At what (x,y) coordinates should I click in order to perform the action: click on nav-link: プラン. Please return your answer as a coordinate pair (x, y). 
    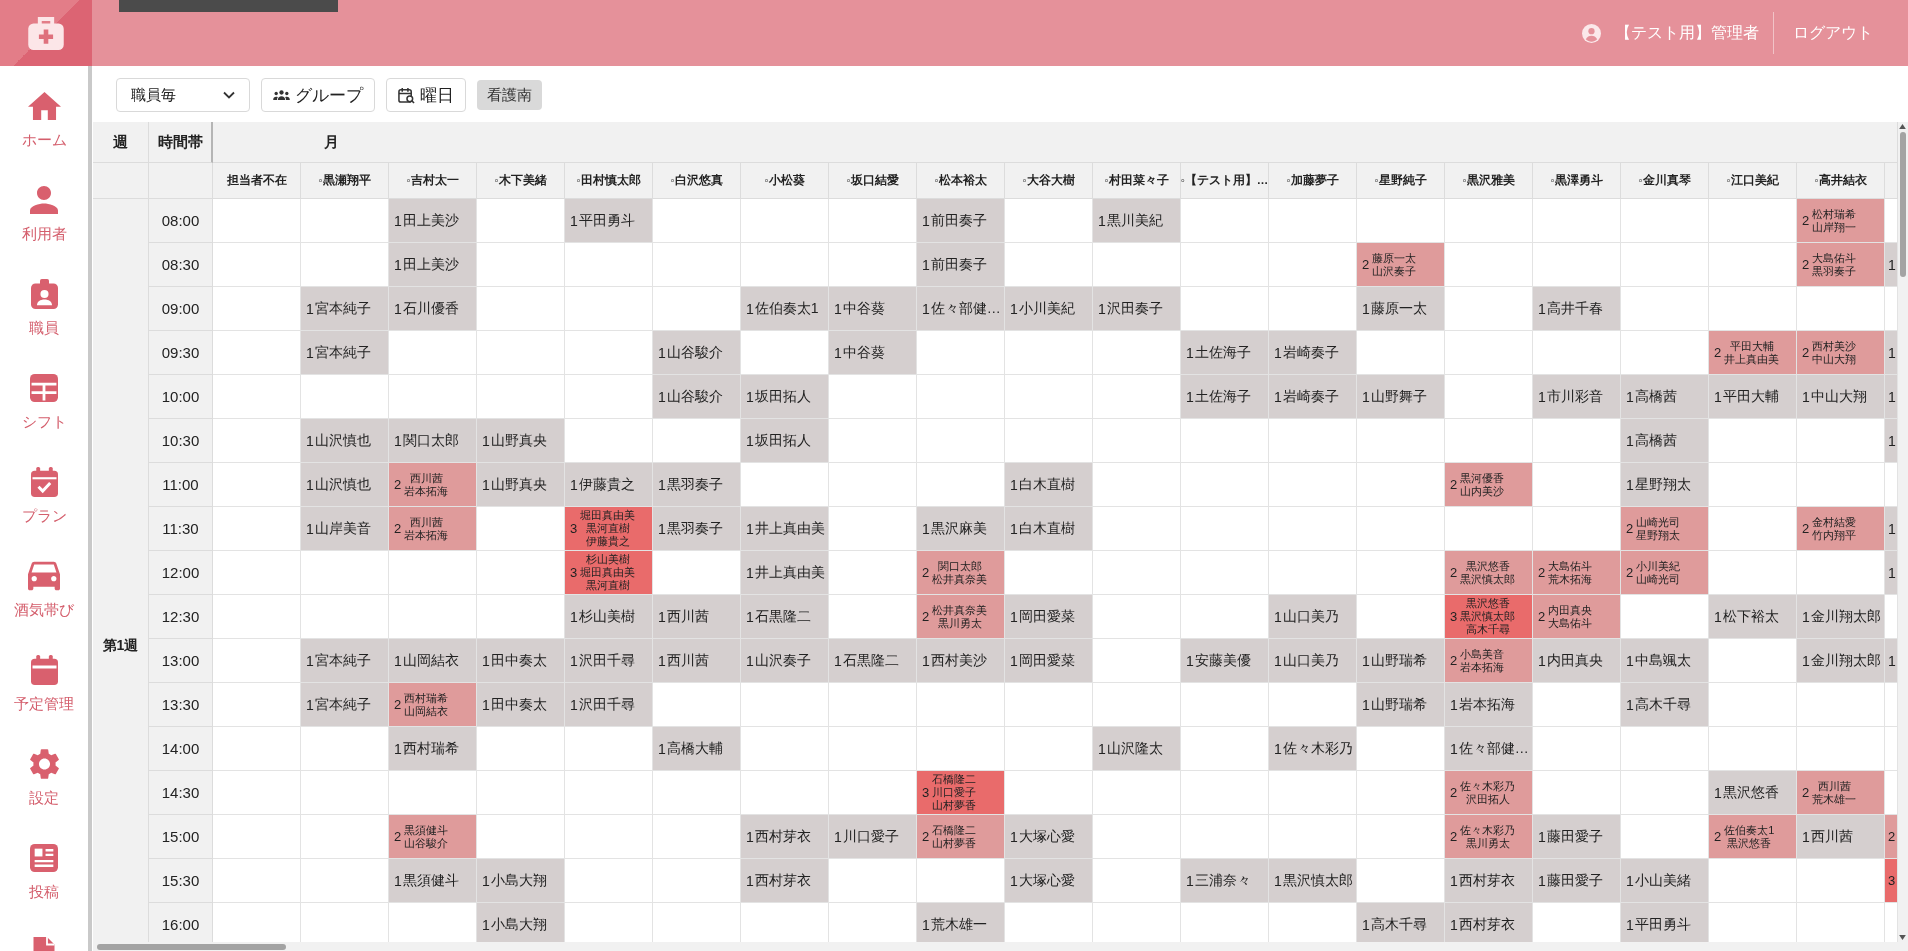
    Looking at the image, I should click on (44, 499).